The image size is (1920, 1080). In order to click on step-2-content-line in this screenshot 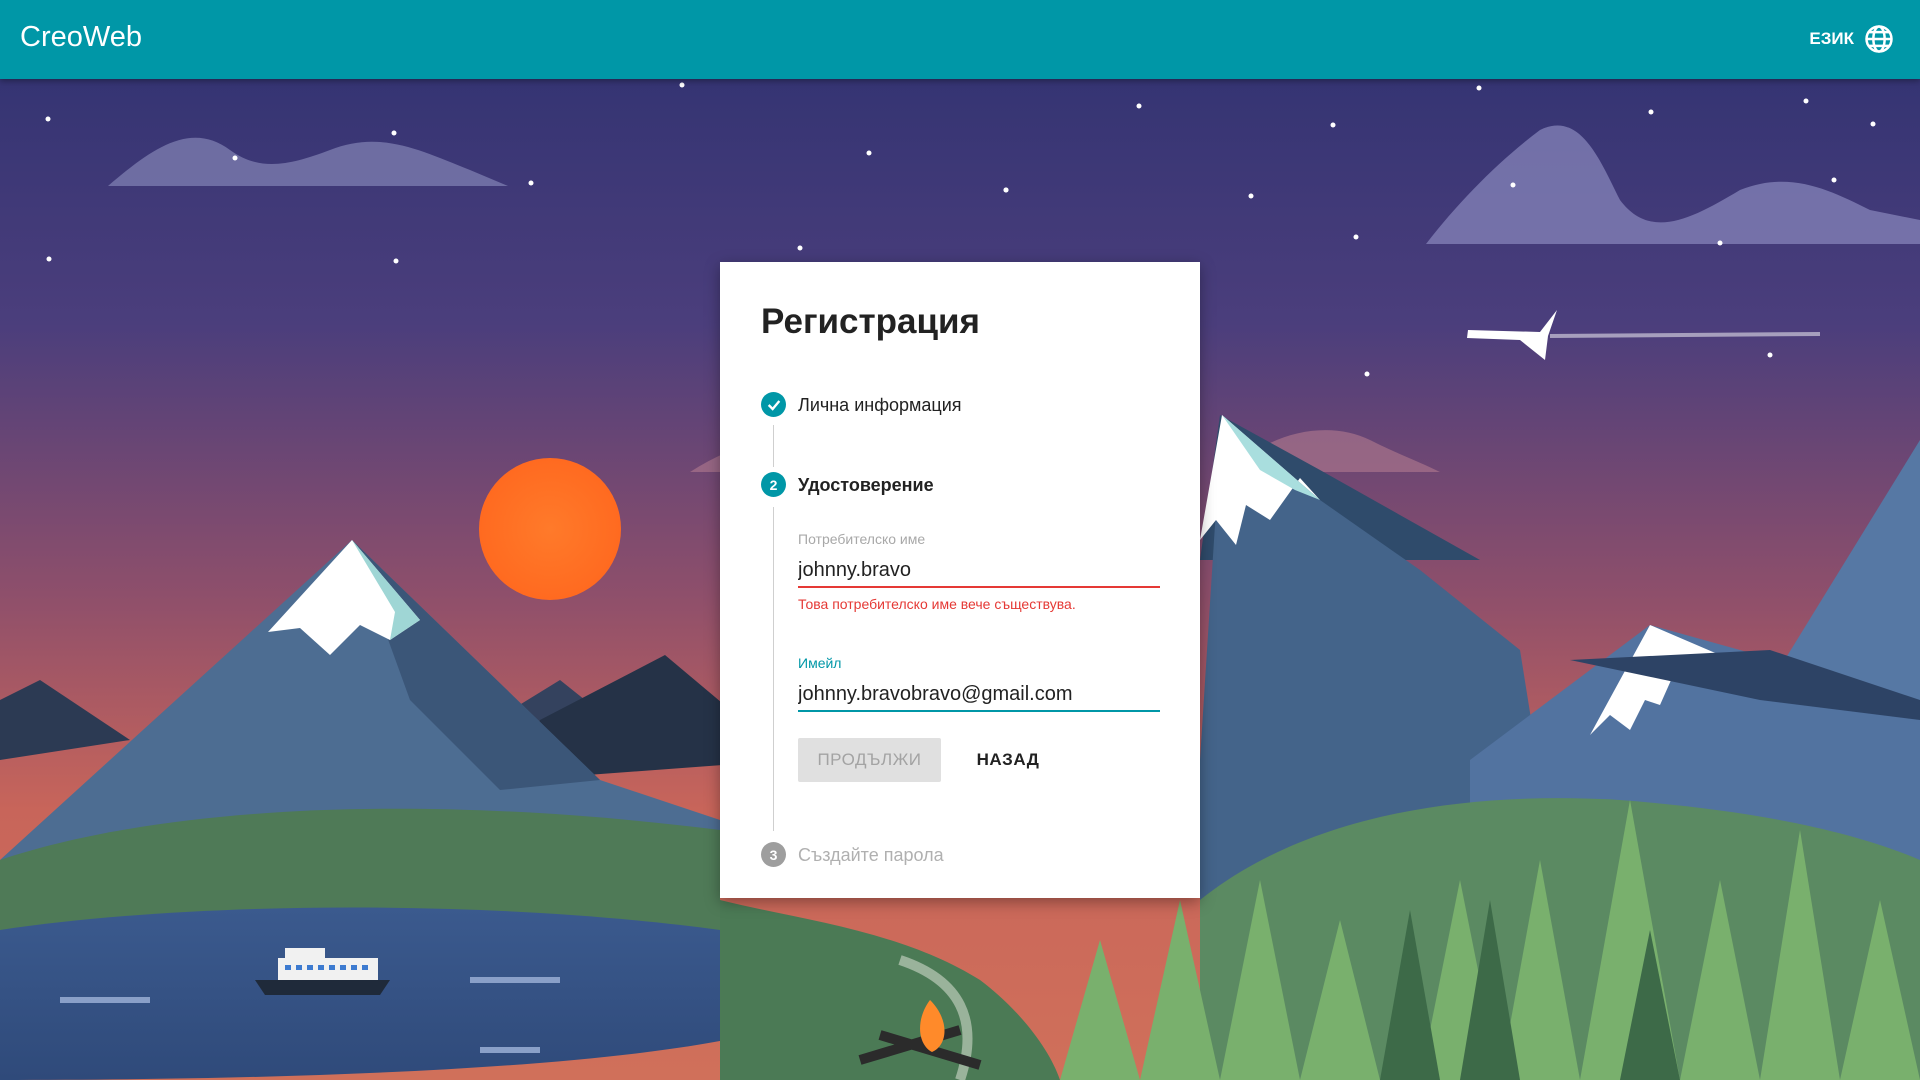, I will do `click(773, 669)`.